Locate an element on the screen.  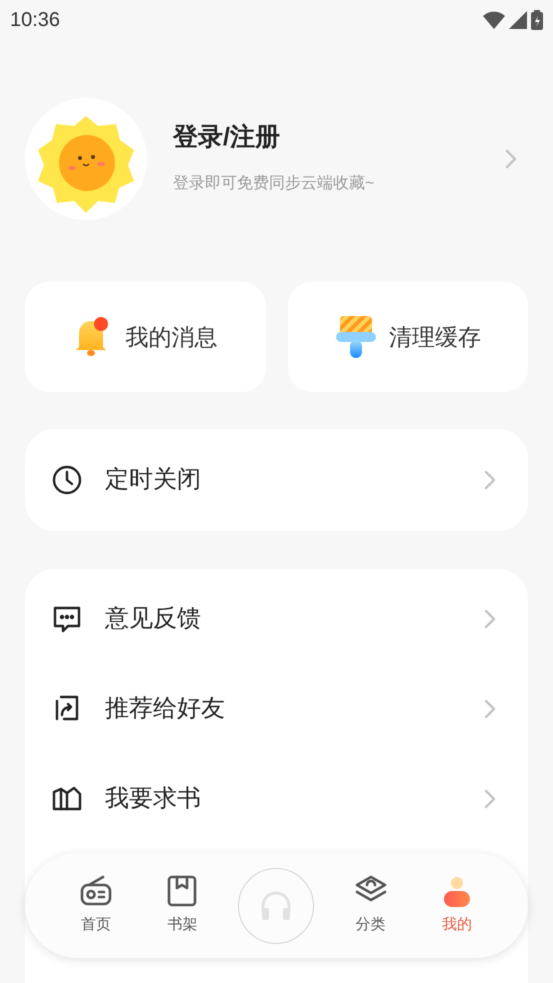
signal-icon is located at coordinates (518, 20).